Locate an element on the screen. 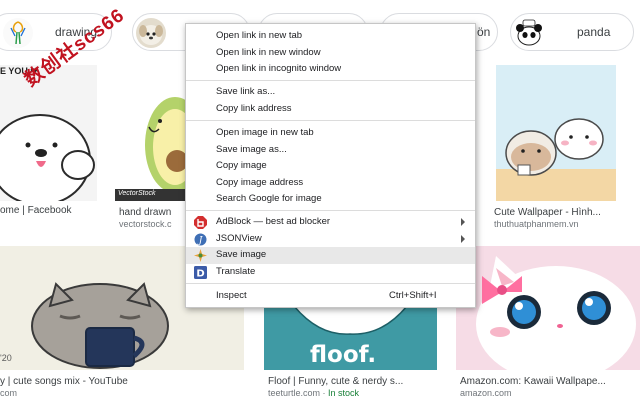 Image resolution: width=640 pixels, height=400 pixels. result-caption: y | cute songs mix - YouTube is located at coordinates (122, 381).